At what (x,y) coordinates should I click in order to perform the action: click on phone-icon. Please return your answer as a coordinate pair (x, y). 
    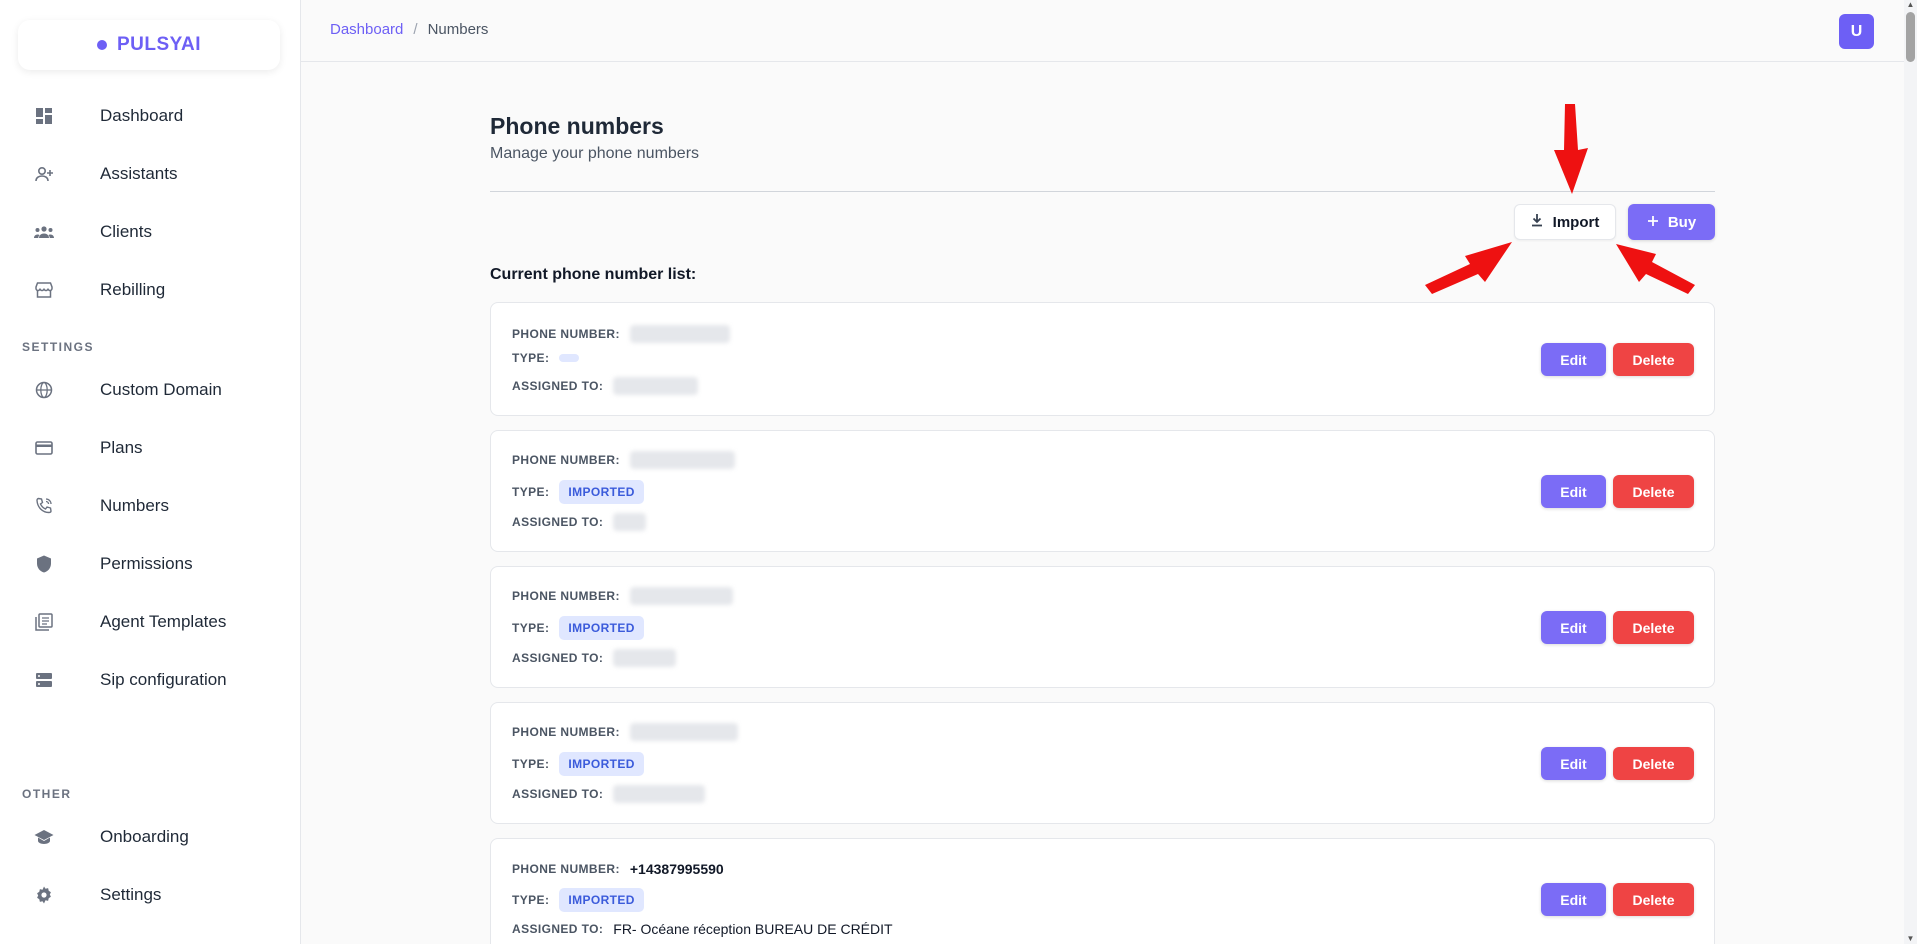
    Looking at the image, I should click on (44, 506).